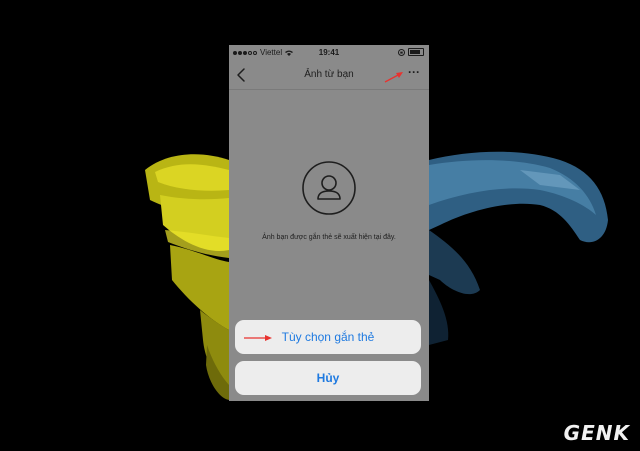 This screenshot has height=451, width=640. I want to click on battery-icon, so click(416, 52).